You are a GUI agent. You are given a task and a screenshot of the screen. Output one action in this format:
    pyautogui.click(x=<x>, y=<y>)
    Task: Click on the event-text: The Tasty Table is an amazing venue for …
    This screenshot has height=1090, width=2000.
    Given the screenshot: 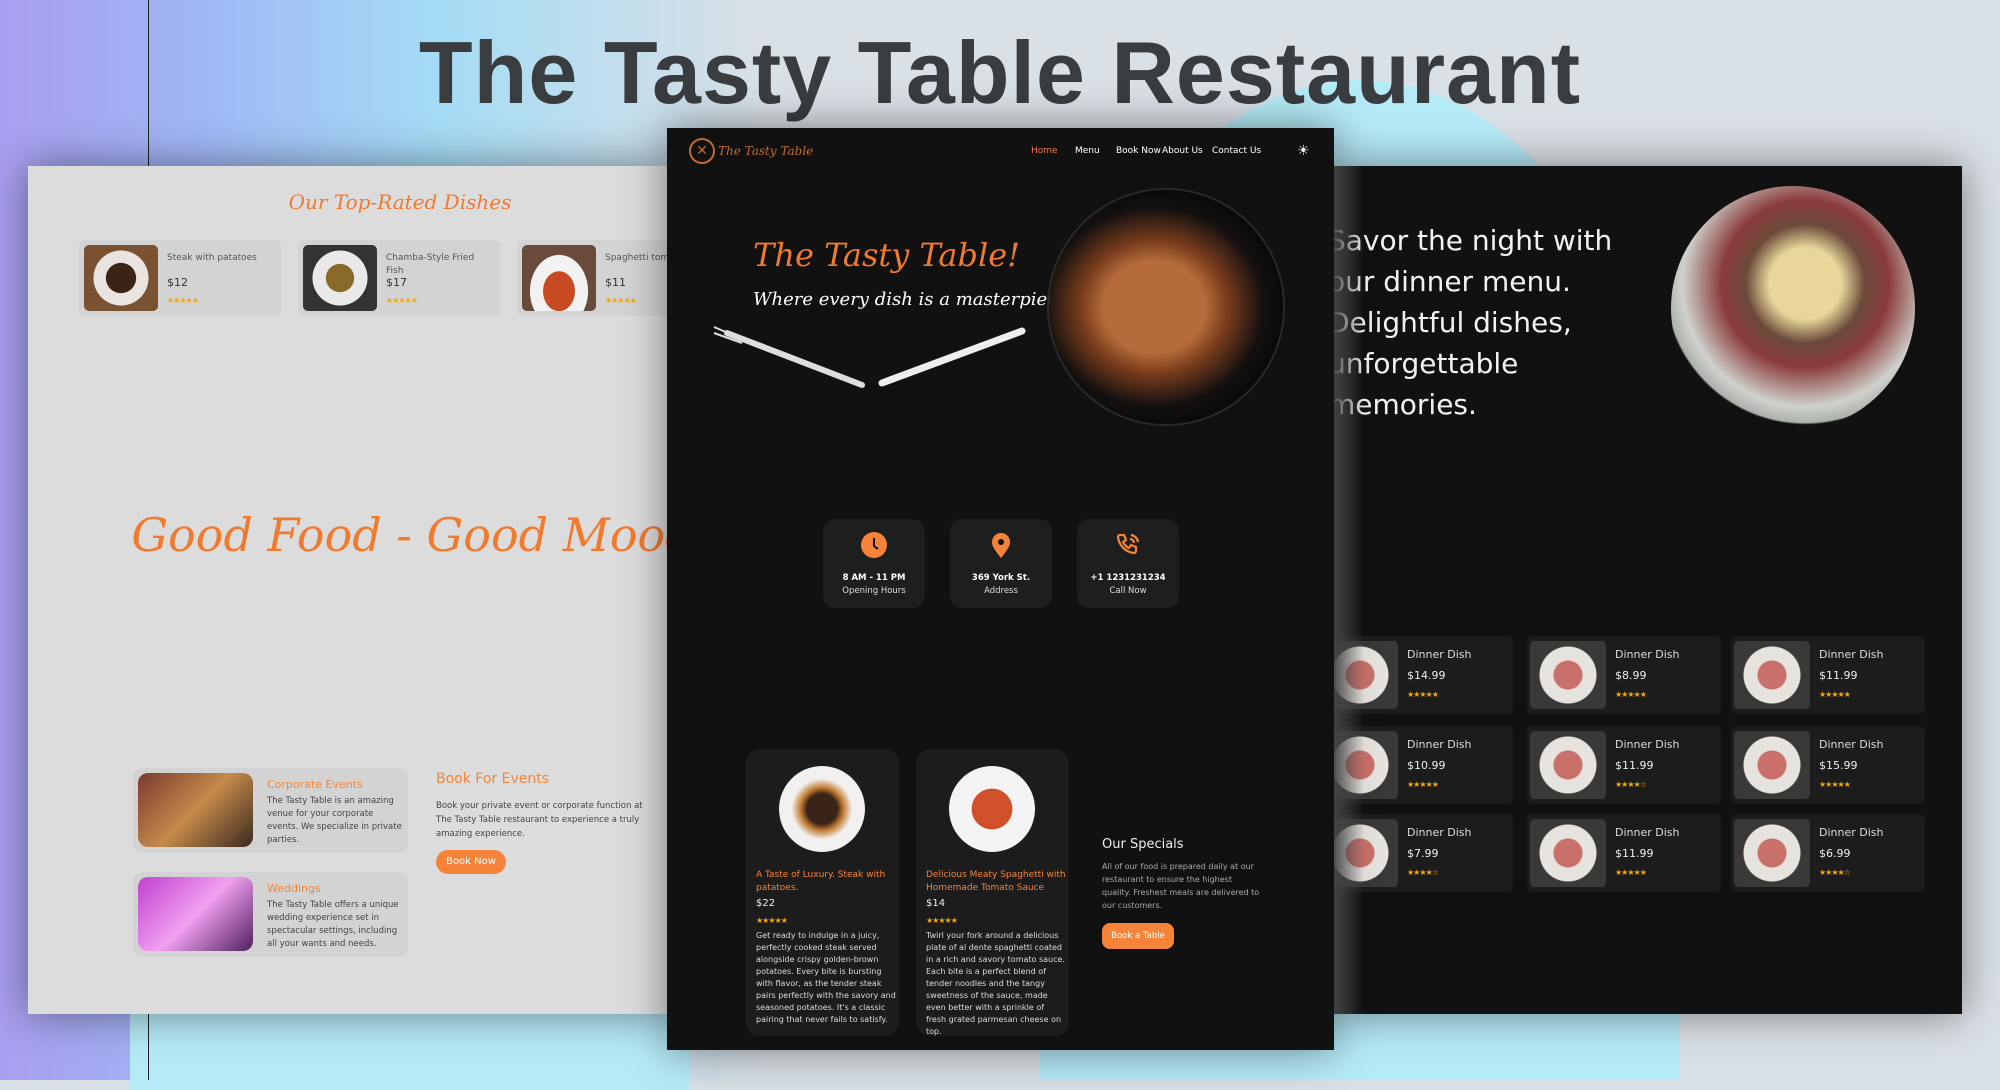 What is the action you would take?
    pyautogui.click(x=334, y=820)
    